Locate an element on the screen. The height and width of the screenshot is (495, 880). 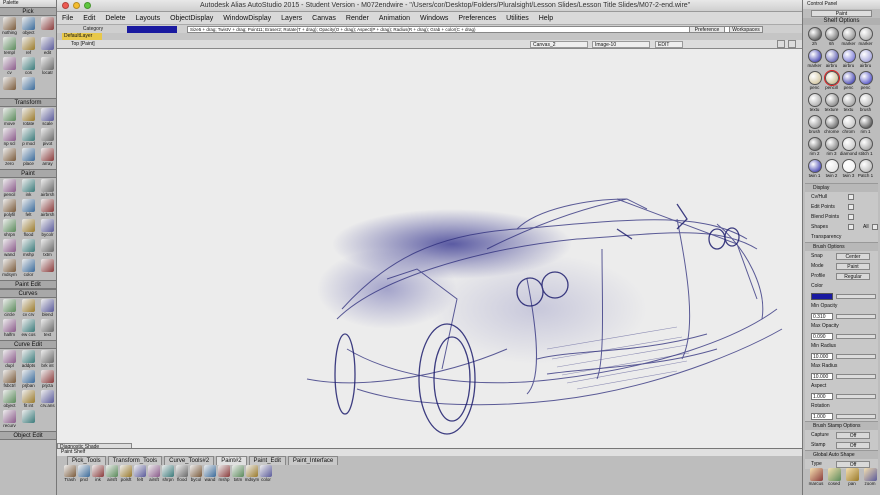
max-radius-slider is located at coordinates (856, 376).